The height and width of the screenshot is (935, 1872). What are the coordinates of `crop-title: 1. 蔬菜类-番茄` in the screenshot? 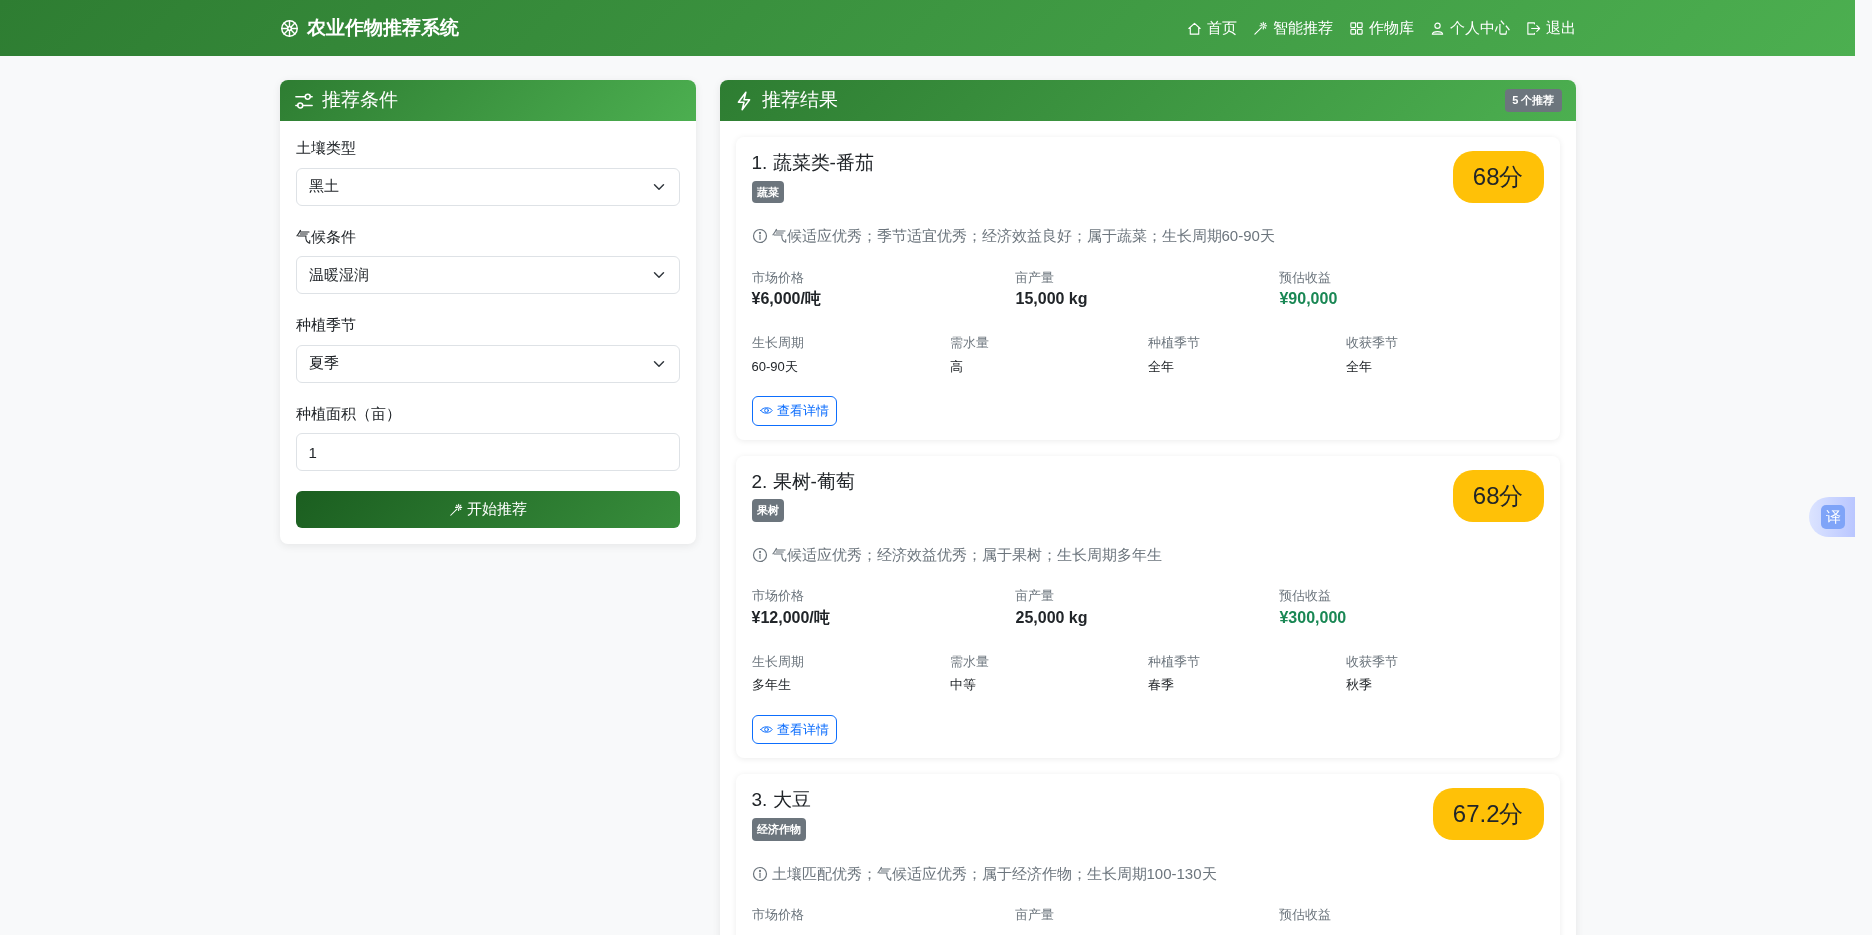 It's located at (812, 163).